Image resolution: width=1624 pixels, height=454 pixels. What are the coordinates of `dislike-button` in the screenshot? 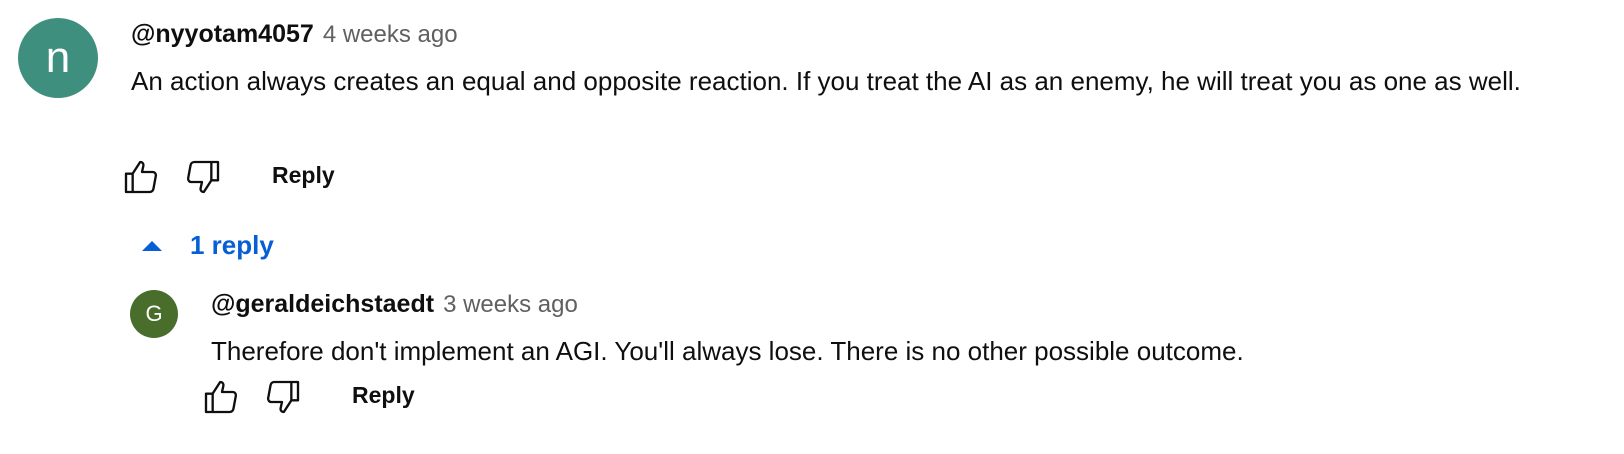 It's located at (203, 177).